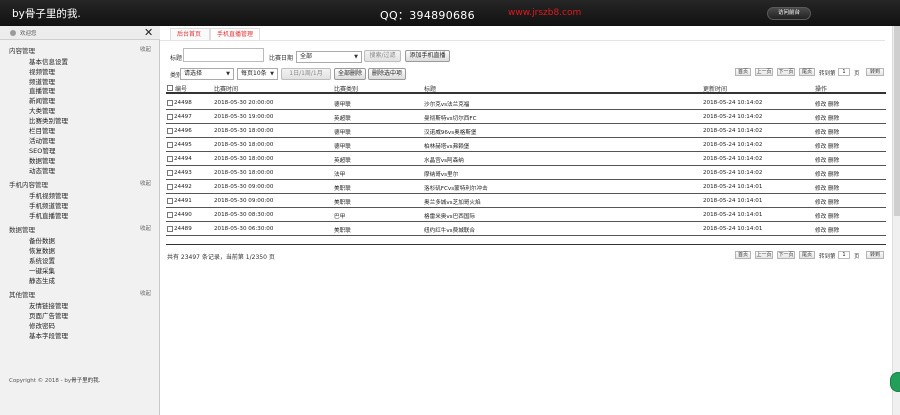  I want to click on sidebar-item-system: 系统设置, so click(42, 260).